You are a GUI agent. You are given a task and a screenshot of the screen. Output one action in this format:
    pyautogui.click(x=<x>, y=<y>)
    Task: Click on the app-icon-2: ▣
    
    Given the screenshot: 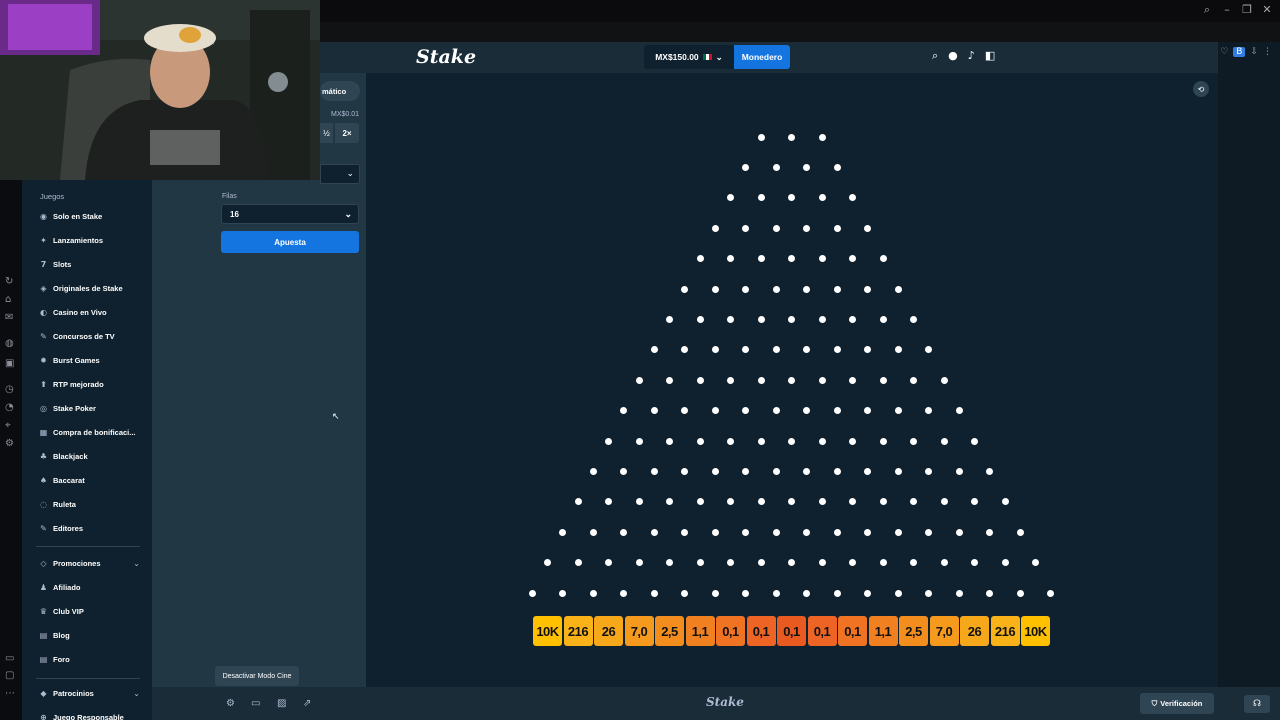 What is the action you would take?
    pyautogui.click(x=9, y=363)
    